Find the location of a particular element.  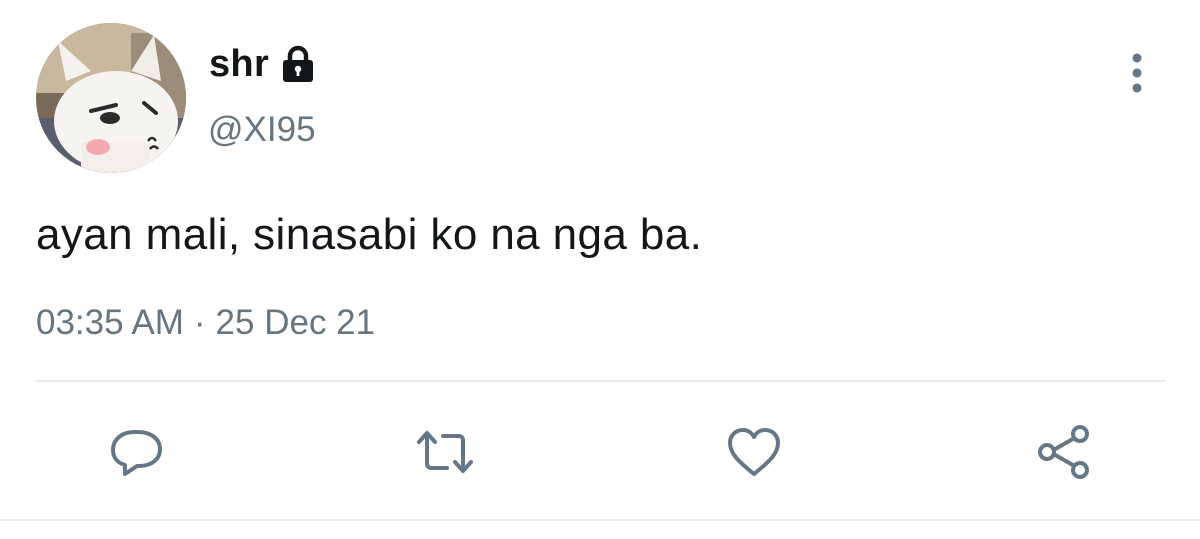

avatar-image is located at coordinates (111, 98).